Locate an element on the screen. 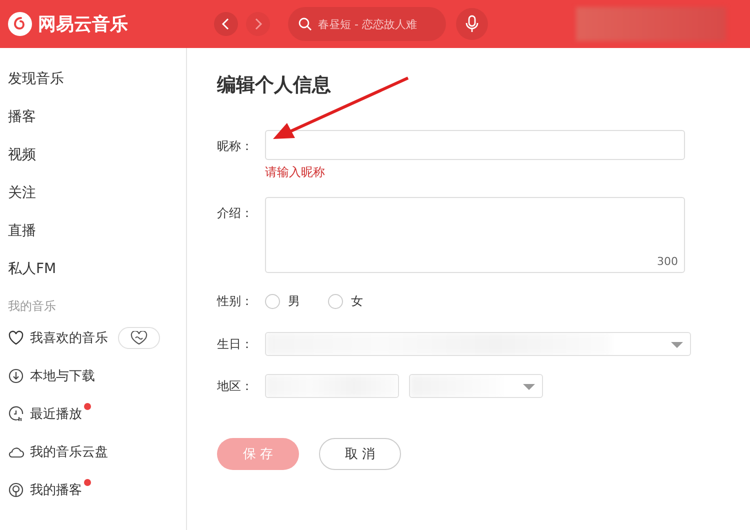 The height and width of the screenshot is (530, 750). field-label: 昵称： is located at coordinates (235, 146).